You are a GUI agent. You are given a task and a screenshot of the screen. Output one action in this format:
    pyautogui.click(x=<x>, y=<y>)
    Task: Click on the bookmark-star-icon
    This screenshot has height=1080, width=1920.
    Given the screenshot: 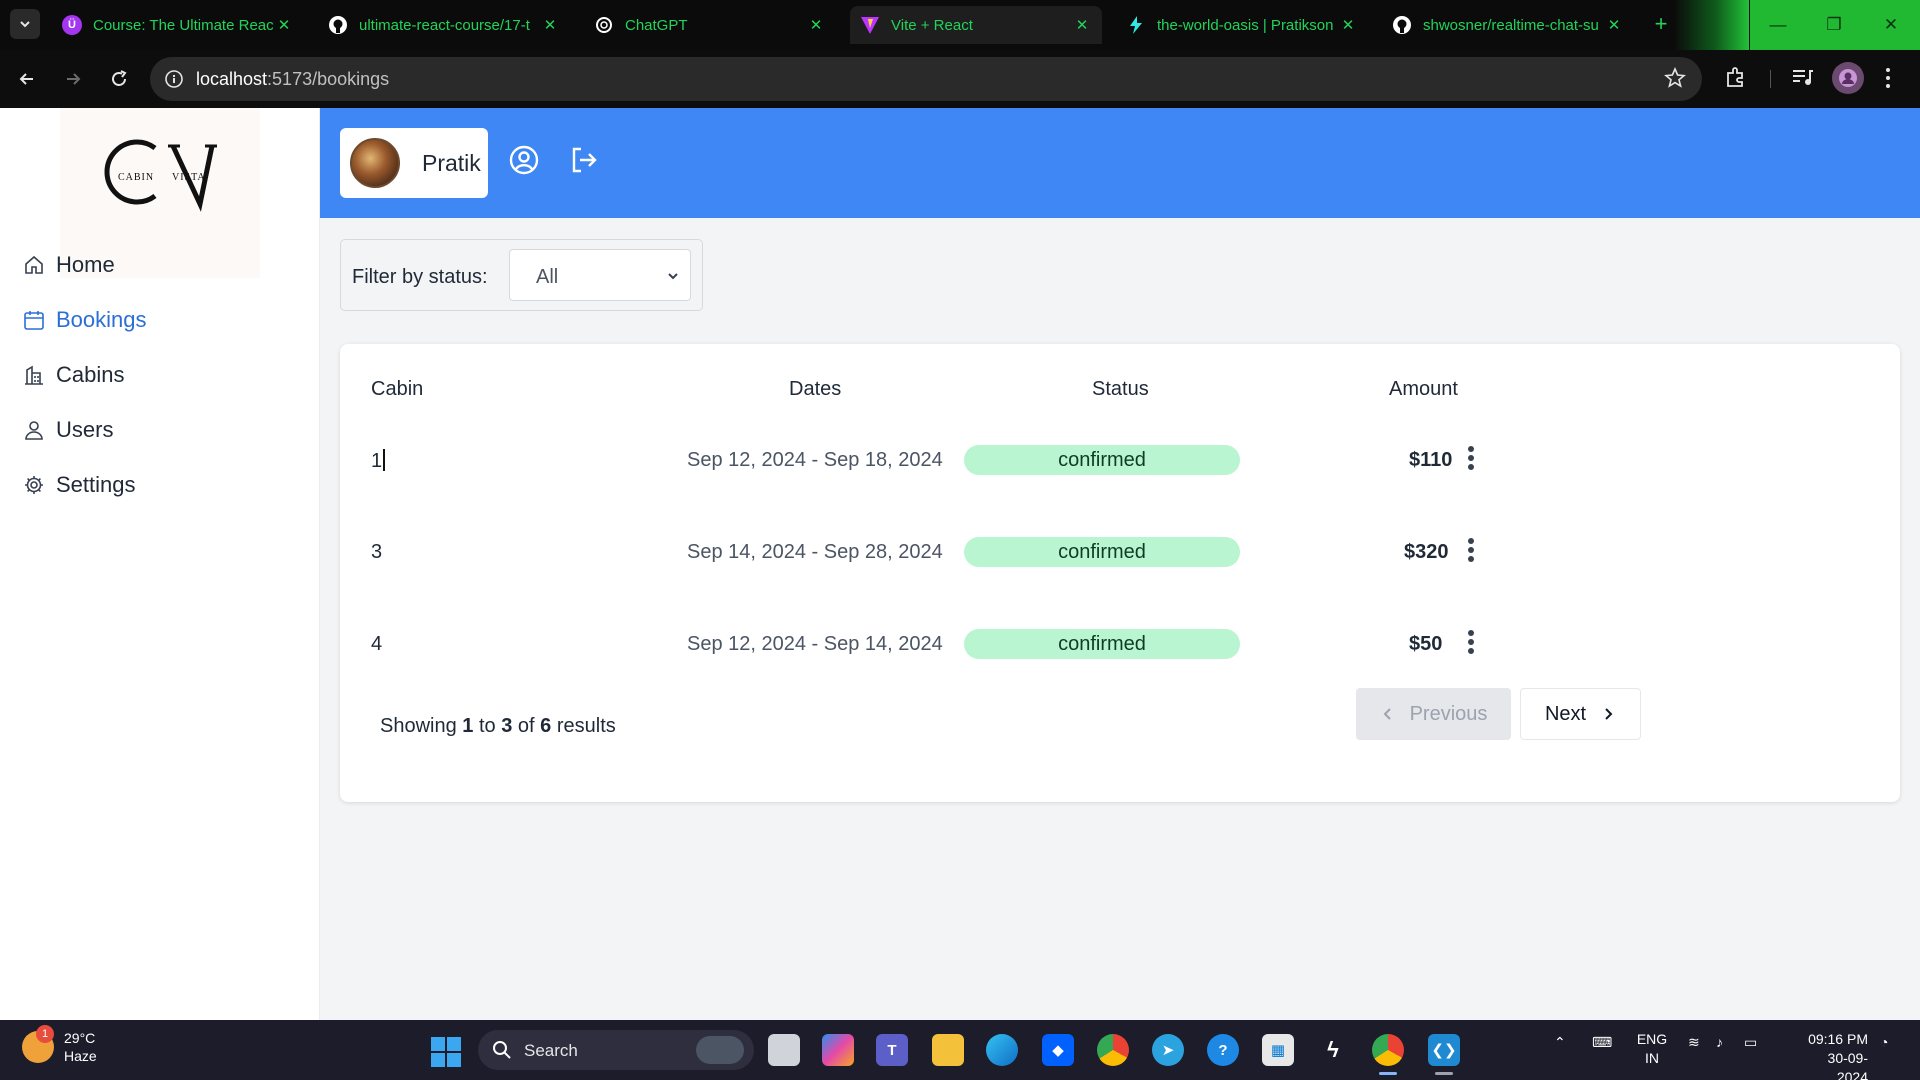 What is the action you would take?
    pyautogui.click(x=1675, y=80)
    